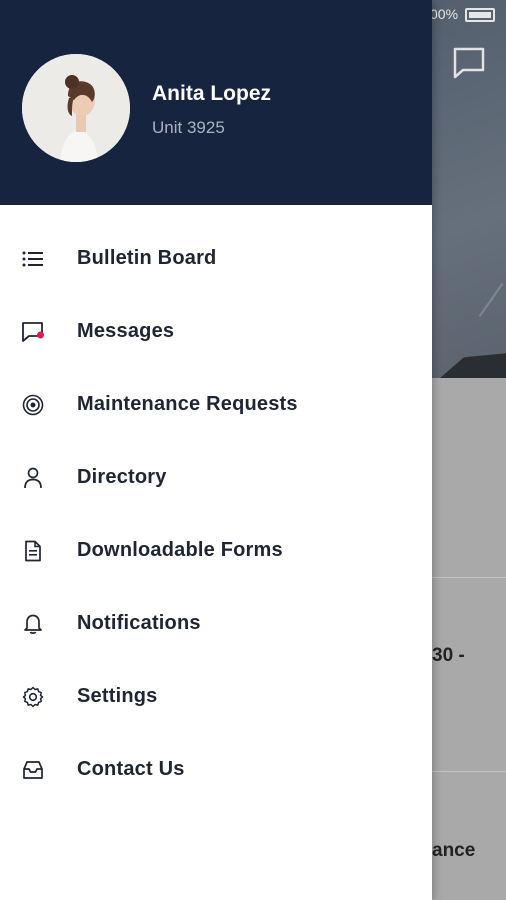 The height and width of the screenshot is (900, 506). I want to click on menu-item-downloadable-forms: Downloadable Forms, so click(216, 550).